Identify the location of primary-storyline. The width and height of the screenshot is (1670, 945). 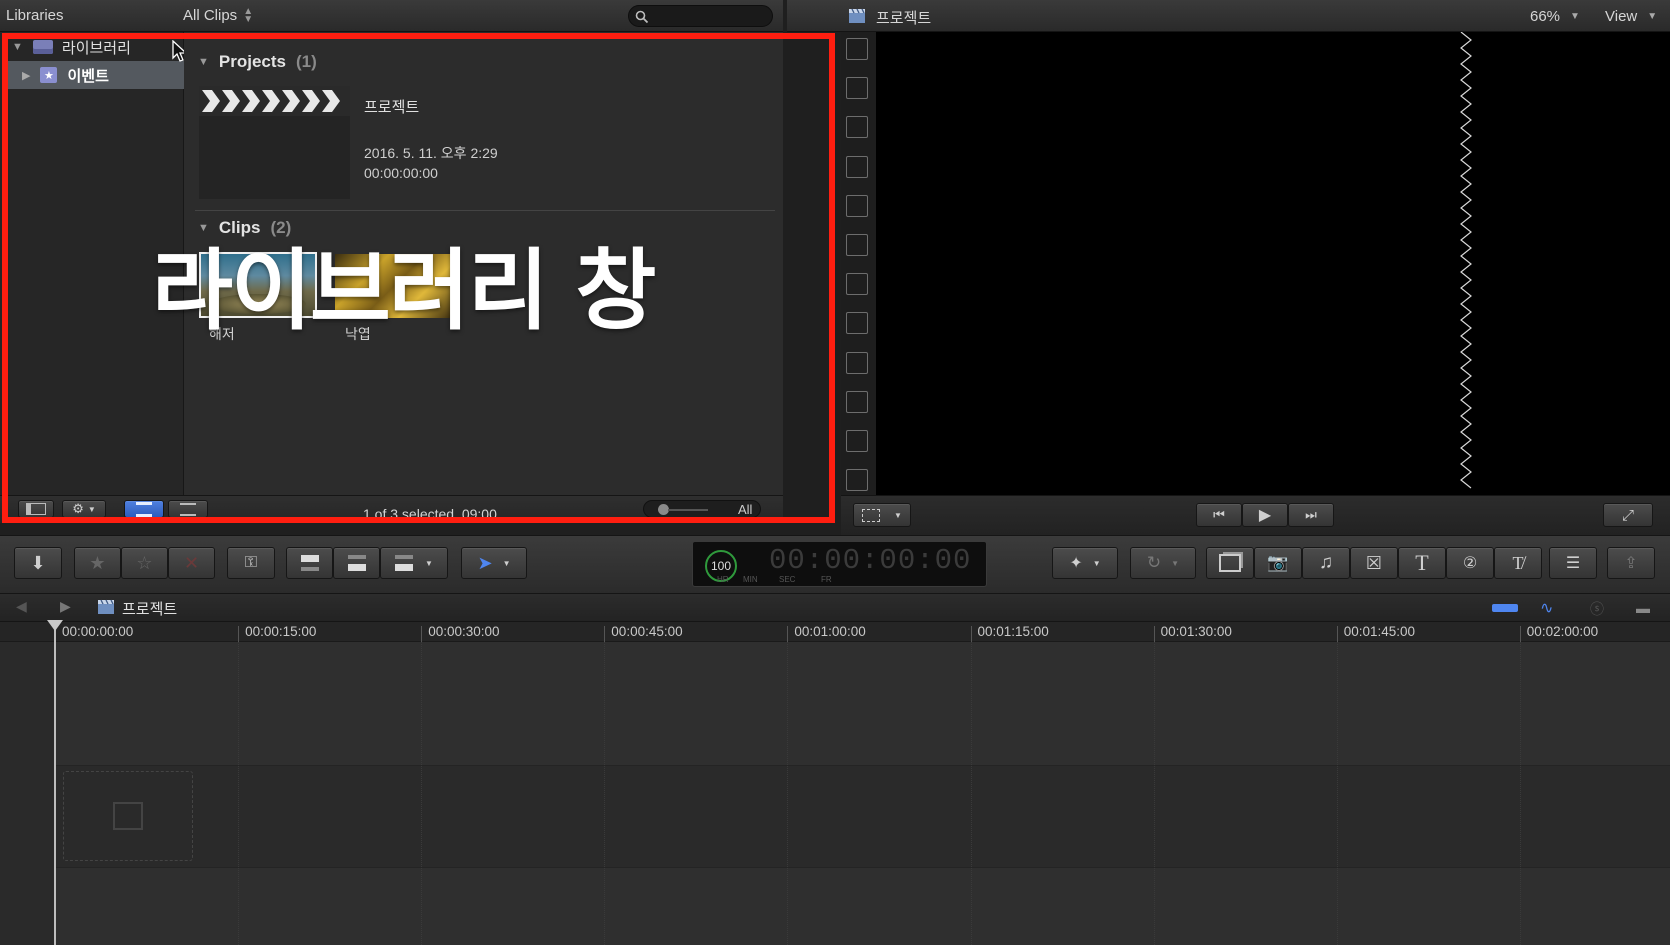
(862, 816).